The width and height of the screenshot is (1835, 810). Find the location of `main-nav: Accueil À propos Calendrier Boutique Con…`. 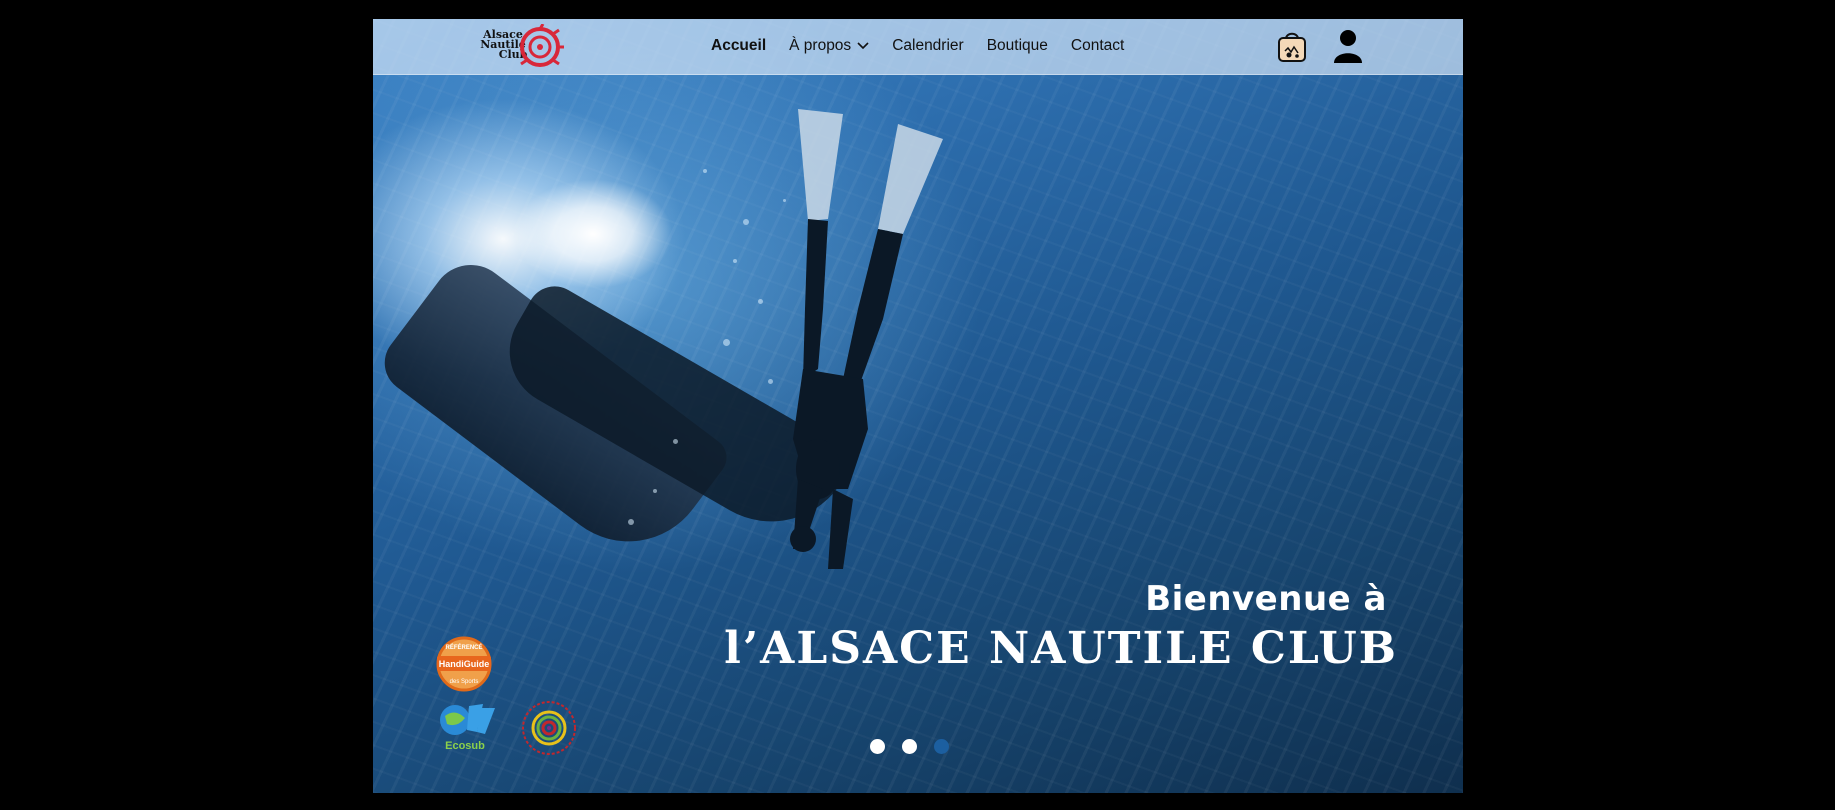

main-nav: Accueil À propos Calendrier Boutique Con… is located at coordinates (929, 46).